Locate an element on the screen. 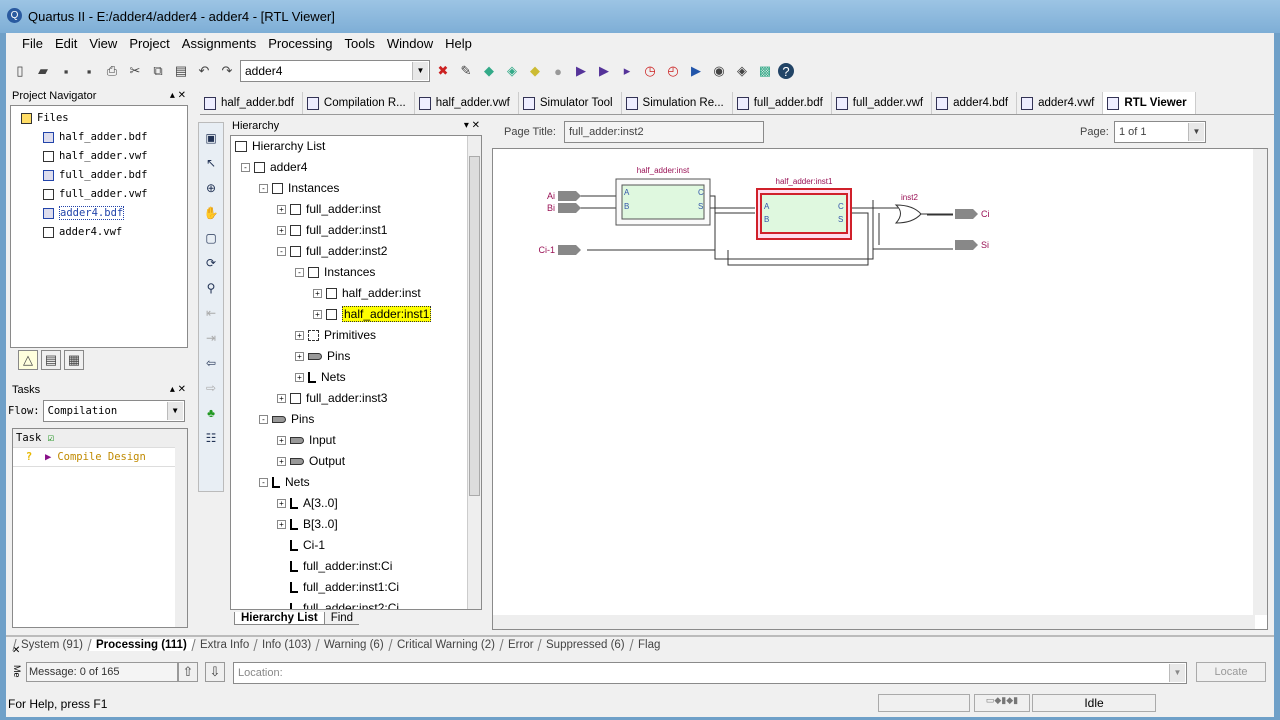  previous-message-icon: ⇧ is located at coordinates (188, 672).